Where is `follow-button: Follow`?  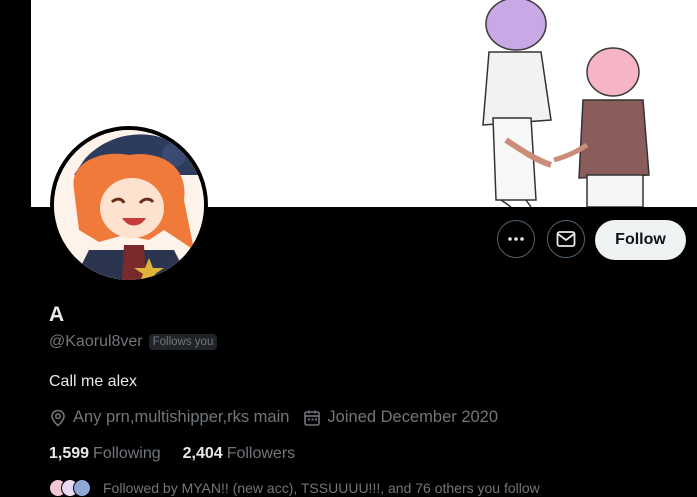
follow-button: Follow is located at coordinates (640, 240).